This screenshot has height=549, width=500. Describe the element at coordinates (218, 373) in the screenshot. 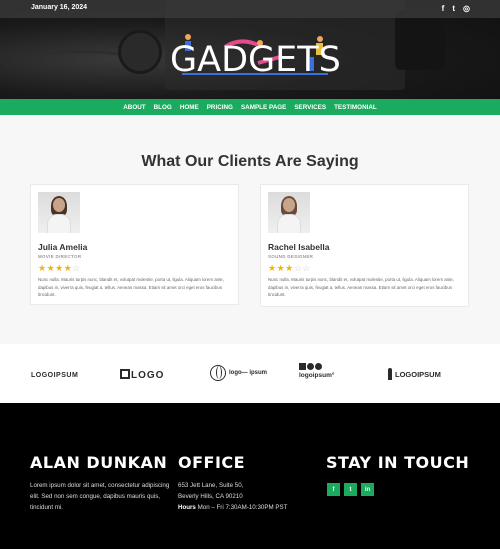

I see `globe-icon` at that location.